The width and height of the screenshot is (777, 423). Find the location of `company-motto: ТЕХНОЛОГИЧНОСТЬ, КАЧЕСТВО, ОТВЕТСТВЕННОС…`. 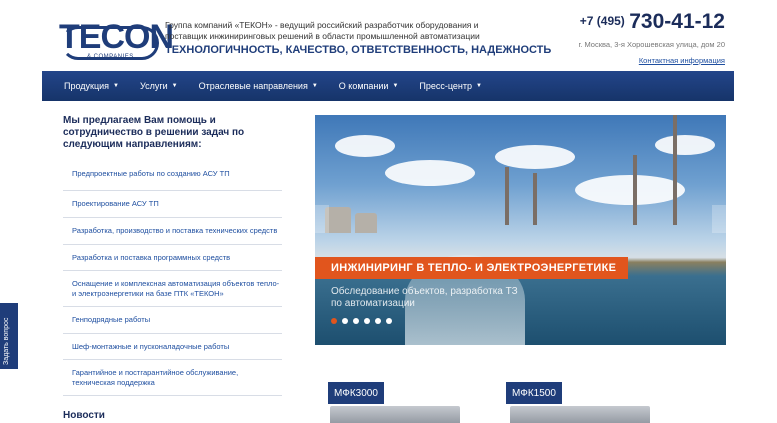

company-motto: ТЕХНОЛОГИЧНОСТЬ, КАЧЕСТВО, ОТВЕТСТВЕННОС… is located at coordinates (358, 50).